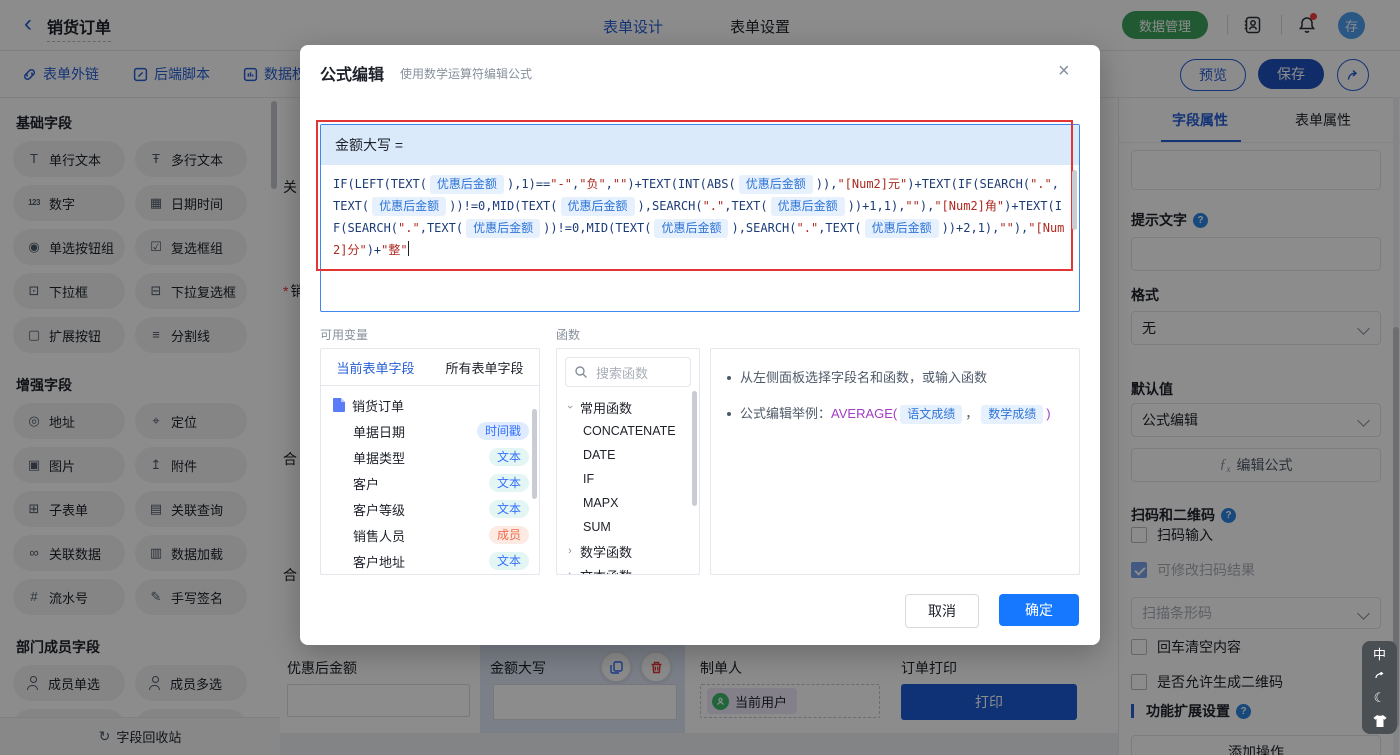 This screenshot has height=755, width=1400. What do you see at coordinates (628, 503) in the screenshot?
I see `function-item-mapx: MAPX` at bounding box center [628, 503].